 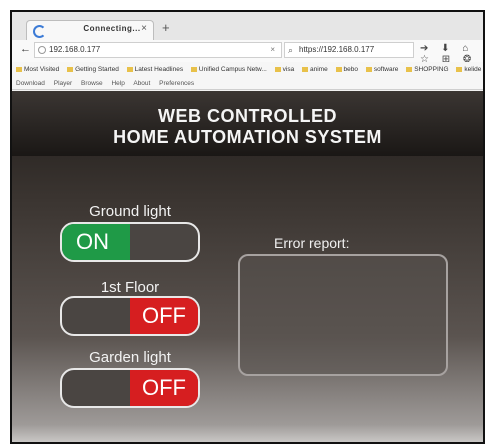 What do you see at coordinates (272, 50) in the screenshot?
I see `clear-url-icon: ×` at bounding box center [272, 50].